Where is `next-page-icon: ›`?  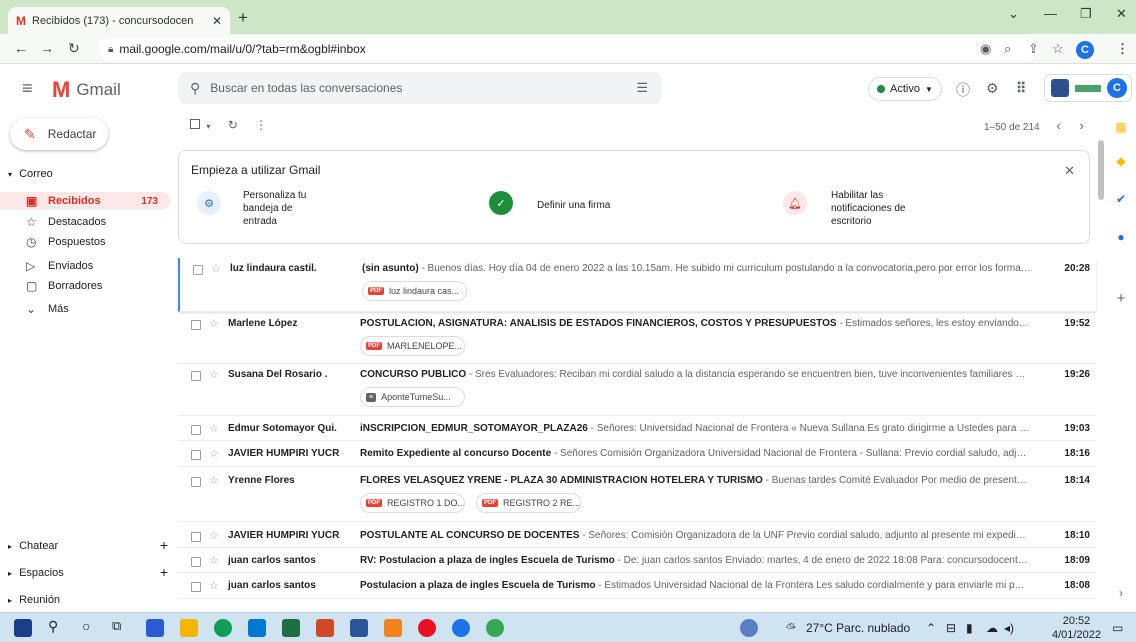
next-page-icon: › is located at coordinates (1082, 125).